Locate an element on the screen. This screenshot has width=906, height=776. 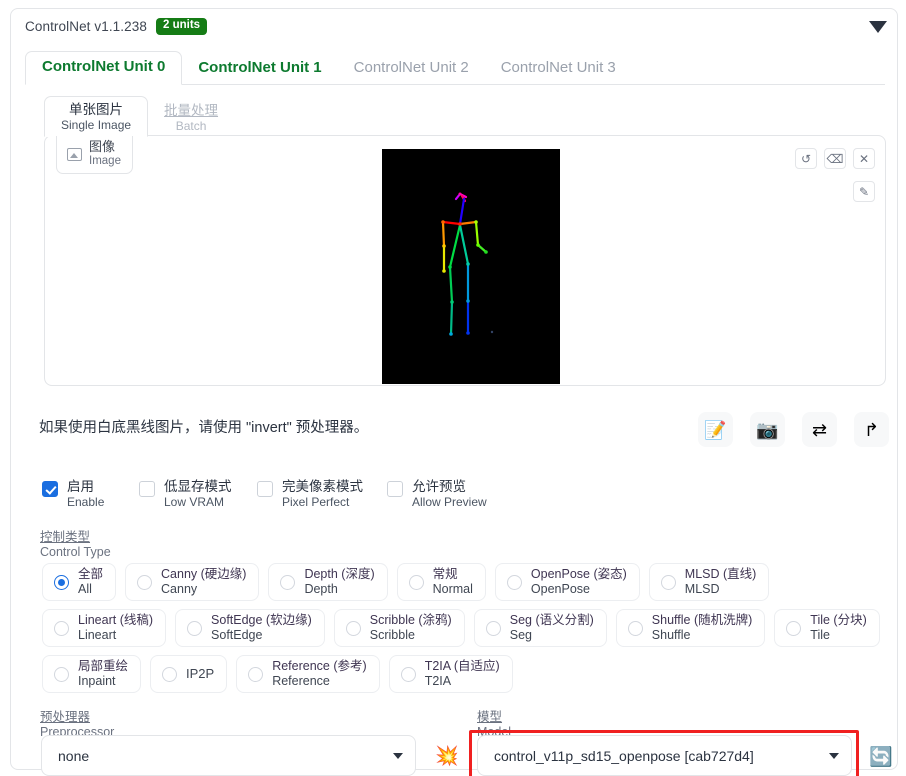
radio-softedge is located at coordinates (195, 628).